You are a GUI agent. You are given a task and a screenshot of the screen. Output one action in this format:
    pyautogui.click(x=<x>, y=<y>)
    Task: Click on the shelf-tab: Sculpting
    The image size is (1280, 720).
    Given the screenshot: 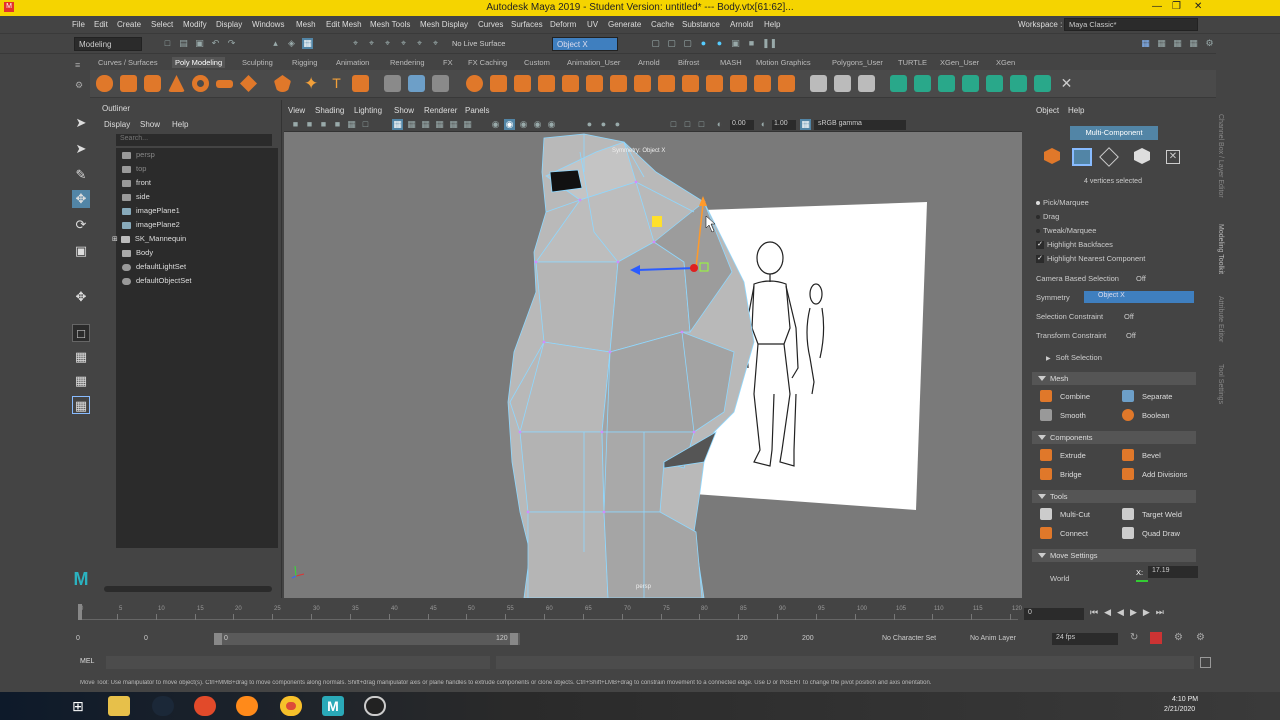 What is the action you would take?
    pyautogui.click(x=257, y=62)
    